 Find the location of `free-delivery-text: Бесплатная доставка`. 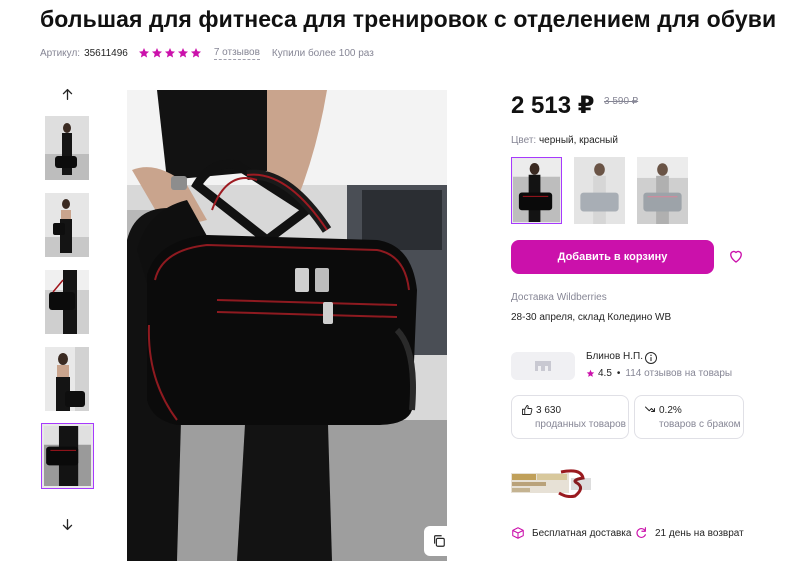

free-delivery-text: Бесплатная доставка is located at coordinates (582, 533).